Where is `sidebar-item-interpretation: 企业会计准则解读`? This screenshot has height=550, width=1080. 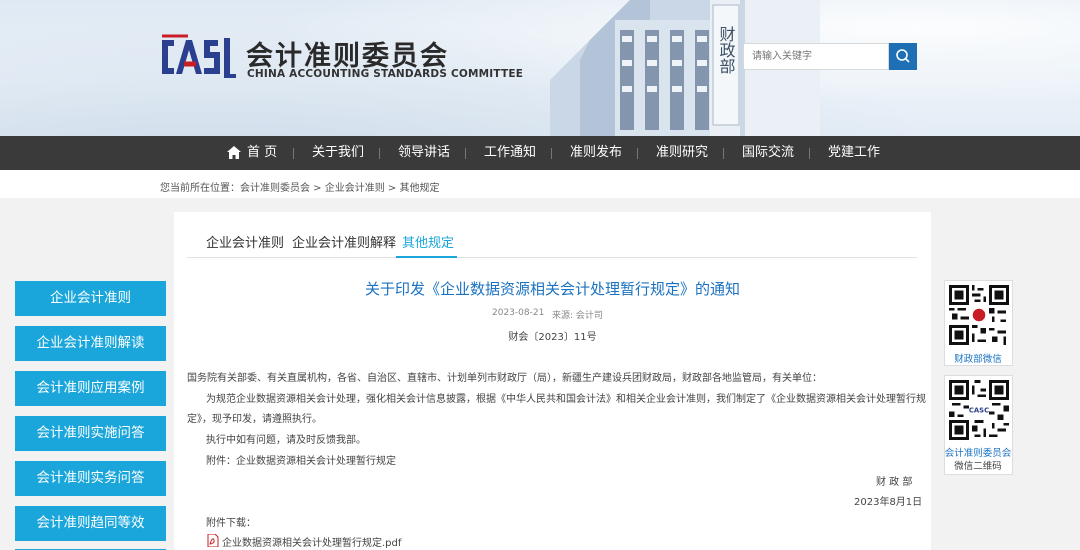
sidebar-item-interpretation: 企业会计准则解读 is located at coordinates (90, 343).